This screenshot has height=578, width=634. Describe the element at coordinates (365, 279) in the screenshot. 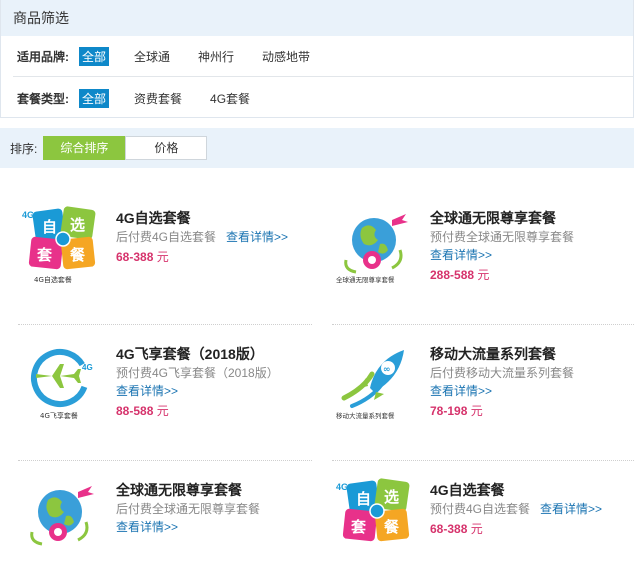

I see `icon-caption: 全球通无限尊享套餐` at that location.